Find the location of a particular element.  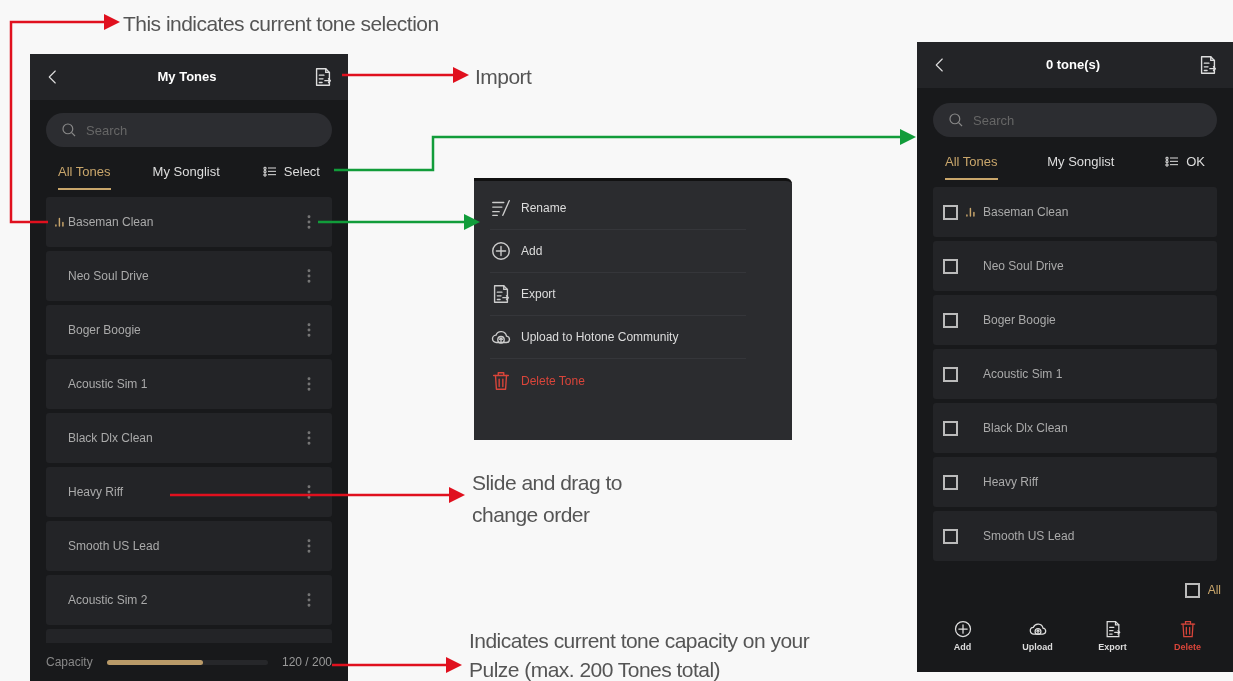

capacity-label: Capacity is located at coordinates (69, 662).